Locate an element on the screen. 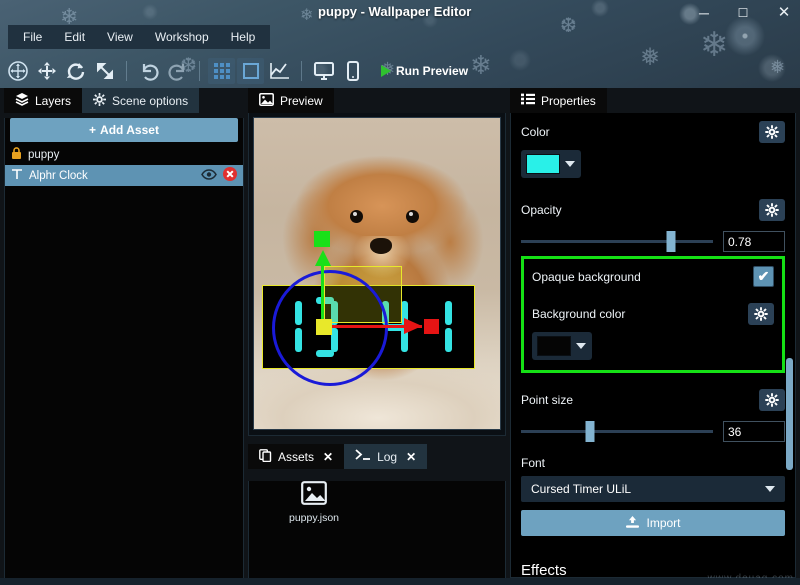 This screenshot has width=800, height=585. add-asset-button: + Add Asset is located at coordinates (124, 130).